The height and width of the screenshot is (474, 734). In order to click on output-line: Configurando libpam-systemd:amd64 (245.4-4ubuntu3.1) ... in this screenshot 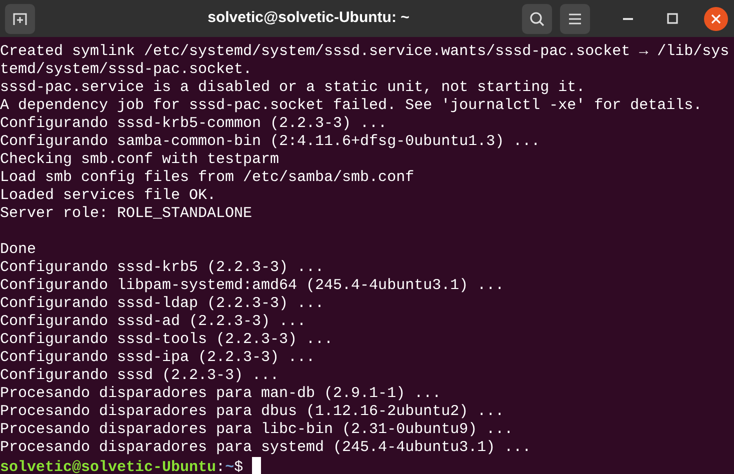, I will do `click(253, 286)`.